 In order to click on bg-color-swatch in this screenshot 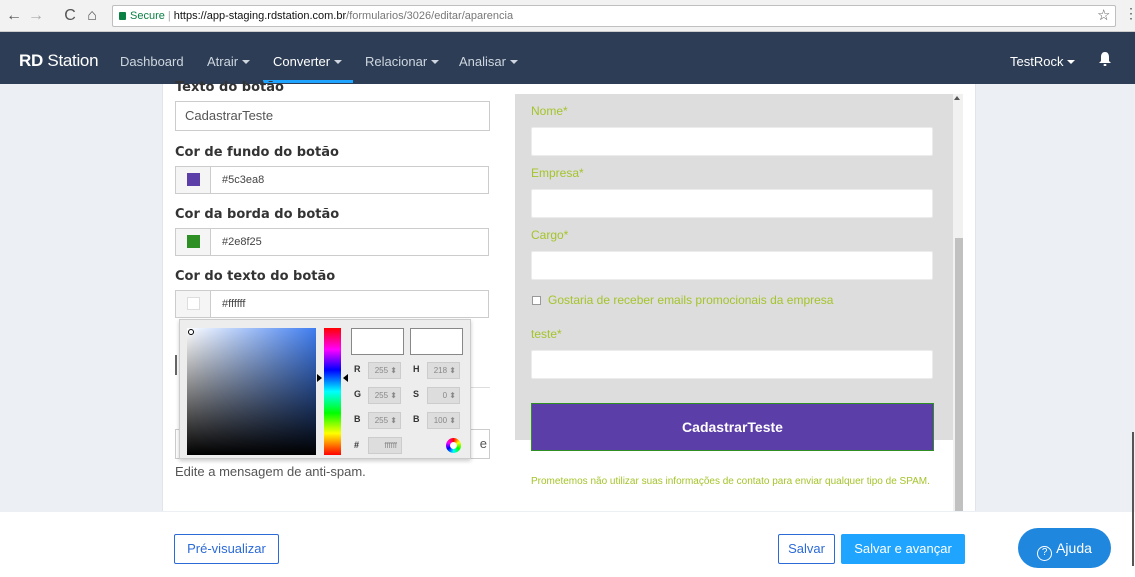, I will do `click(193, 179)`.